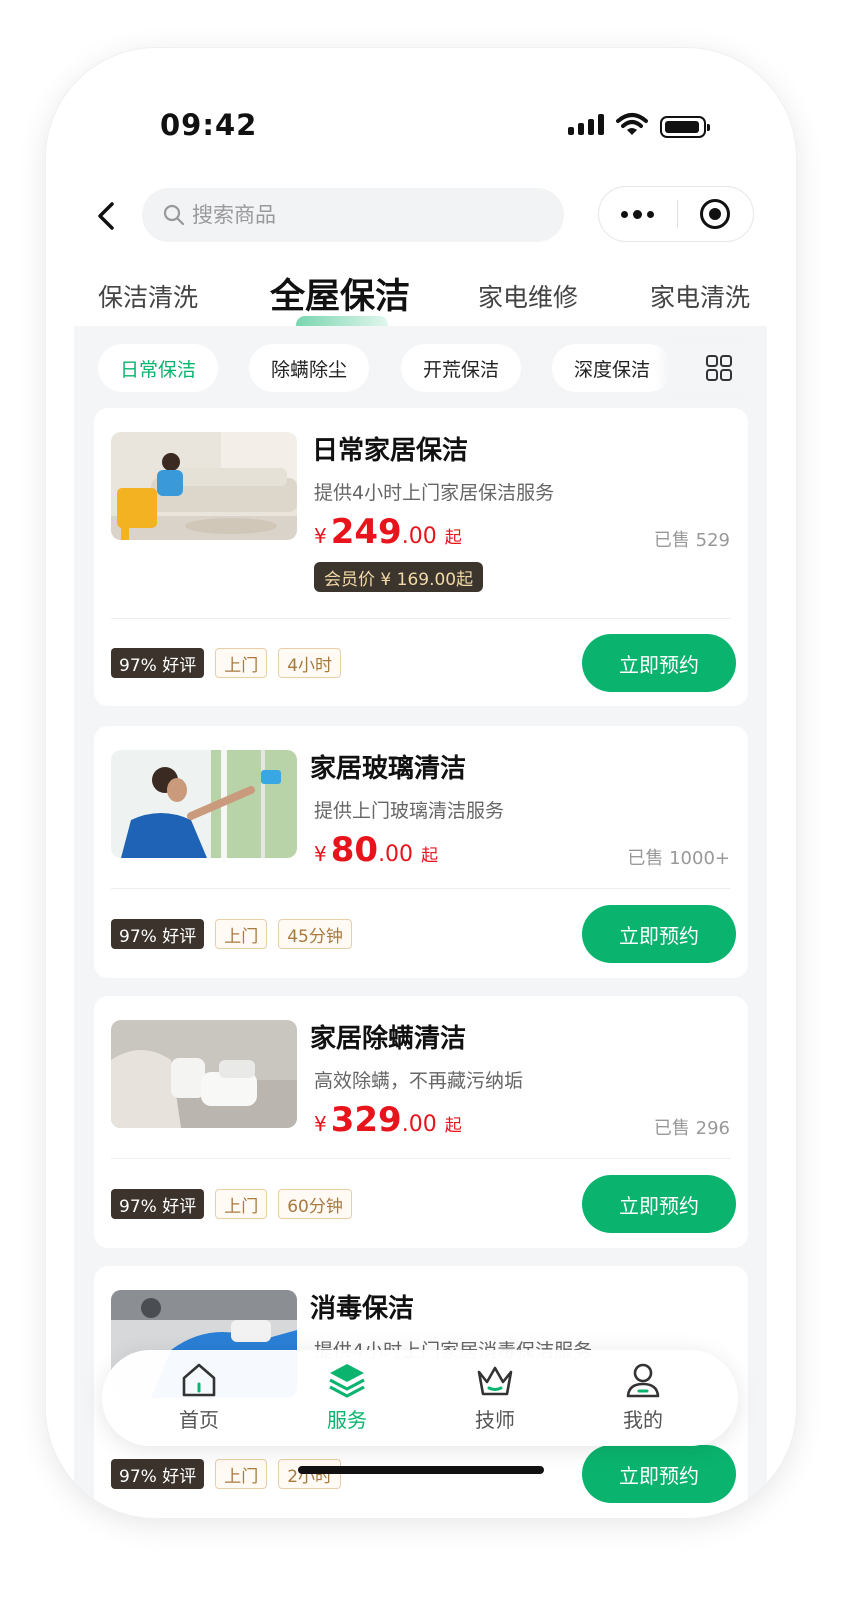  I want to click on layers-icon, so click(347, 1381).